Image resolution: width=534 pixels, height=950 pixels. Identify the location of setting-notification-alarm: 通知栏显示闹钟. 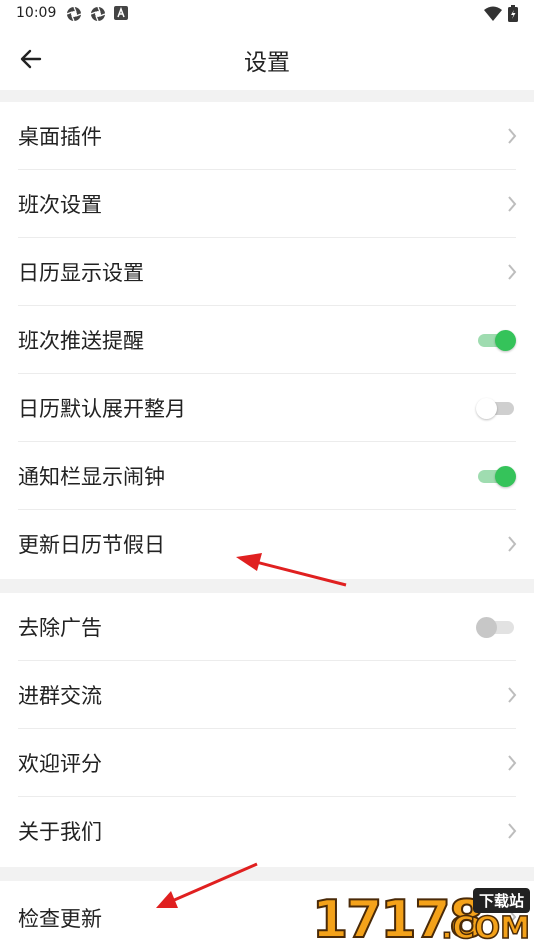
(267, 476).